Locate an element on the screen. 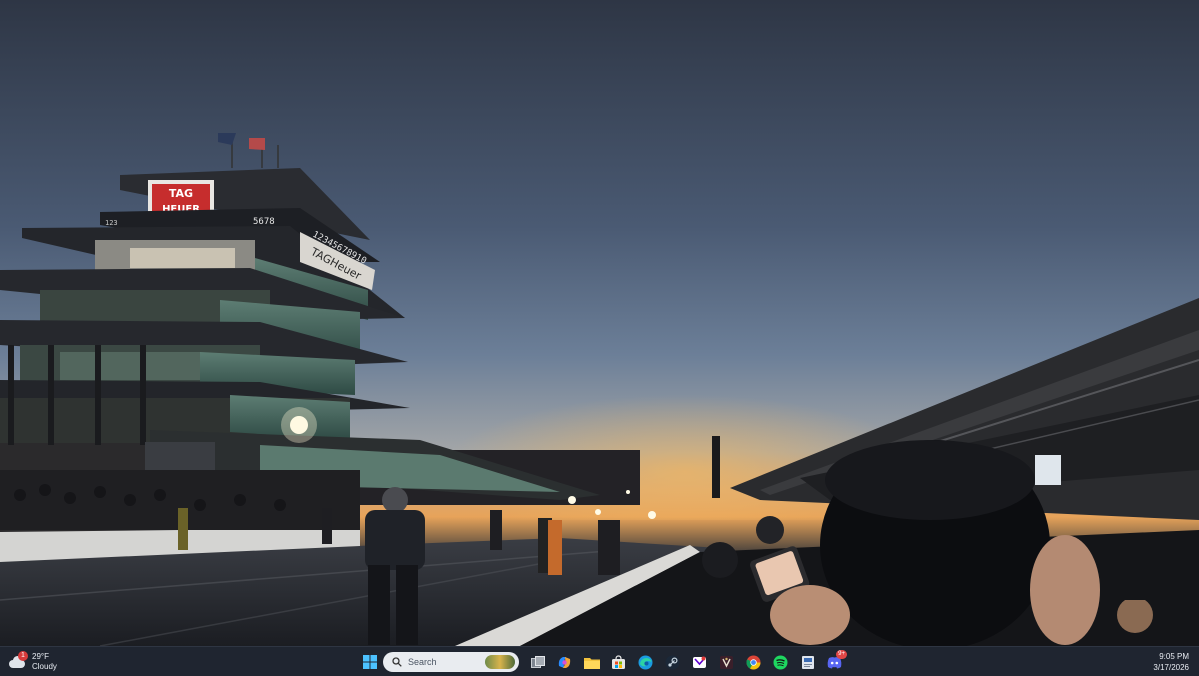 Image resolution: width=1199 pixels, height=676 pixels. chrome-icon is located at coordinates (753, 662).